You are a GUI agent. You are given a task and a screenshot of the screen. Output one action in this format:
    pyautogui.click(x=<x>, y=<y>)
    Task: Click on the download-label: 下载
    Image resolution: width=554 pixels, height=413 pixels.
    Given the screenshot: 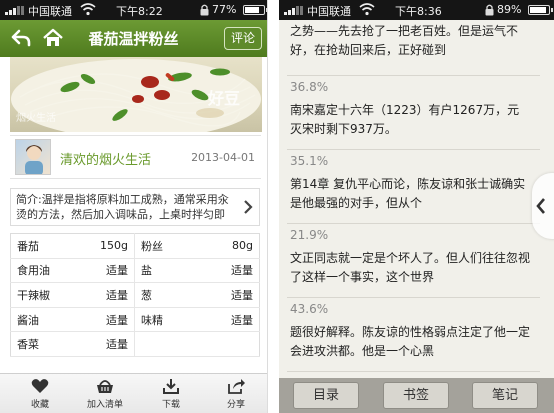 What is the action you would take?
    pyautogui.click(x=170, y=405)
    